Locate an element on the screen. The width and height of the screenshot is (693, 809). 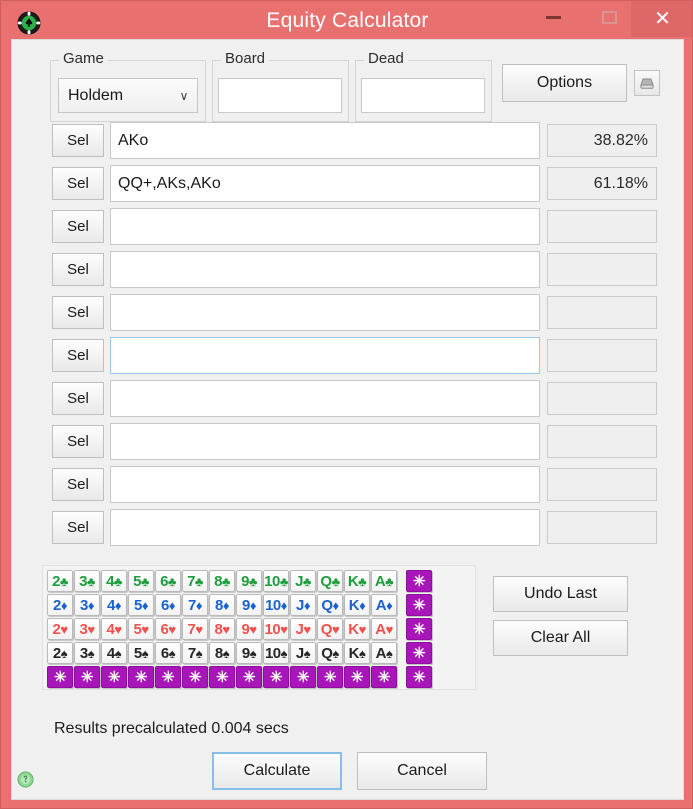
wildcard-rank-4-icon: ✳ is located at coordinates (114, 677).